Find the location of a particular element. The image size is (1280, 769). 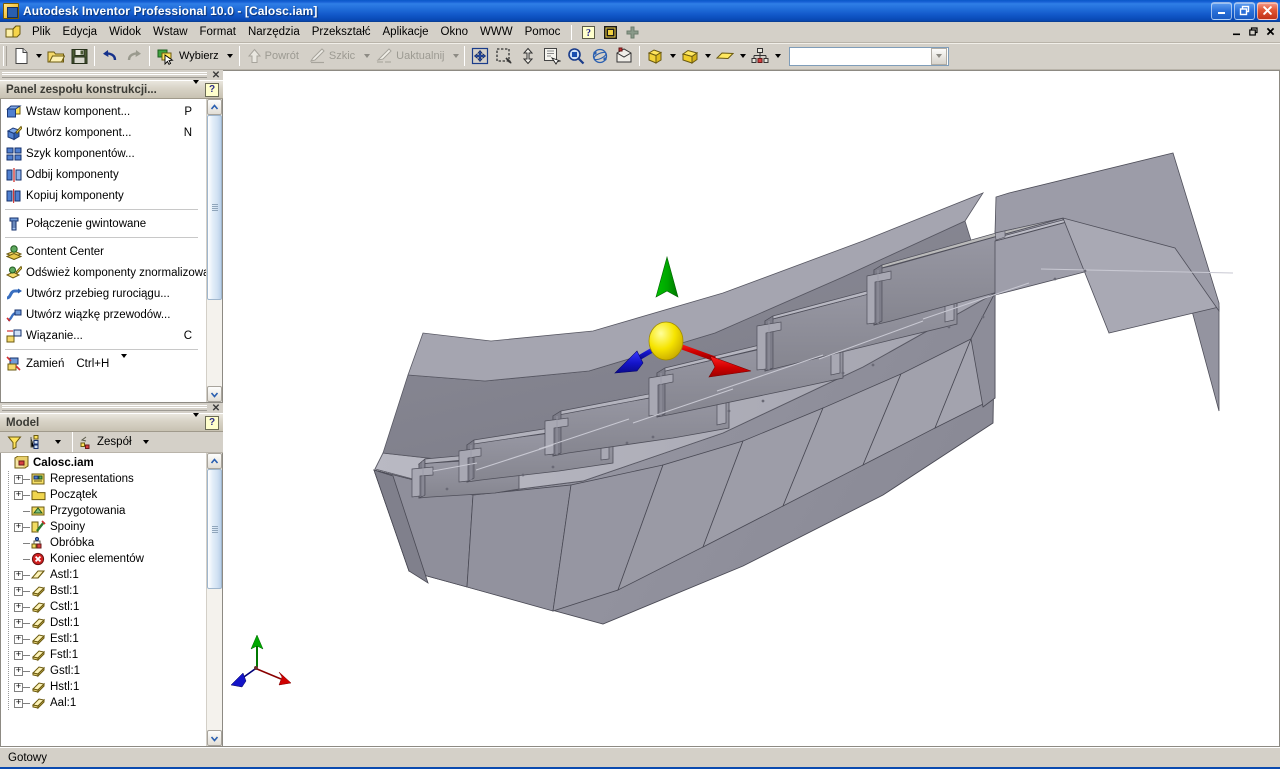

menu-pomoc: Pomoc is located at coordinates (543, 32).